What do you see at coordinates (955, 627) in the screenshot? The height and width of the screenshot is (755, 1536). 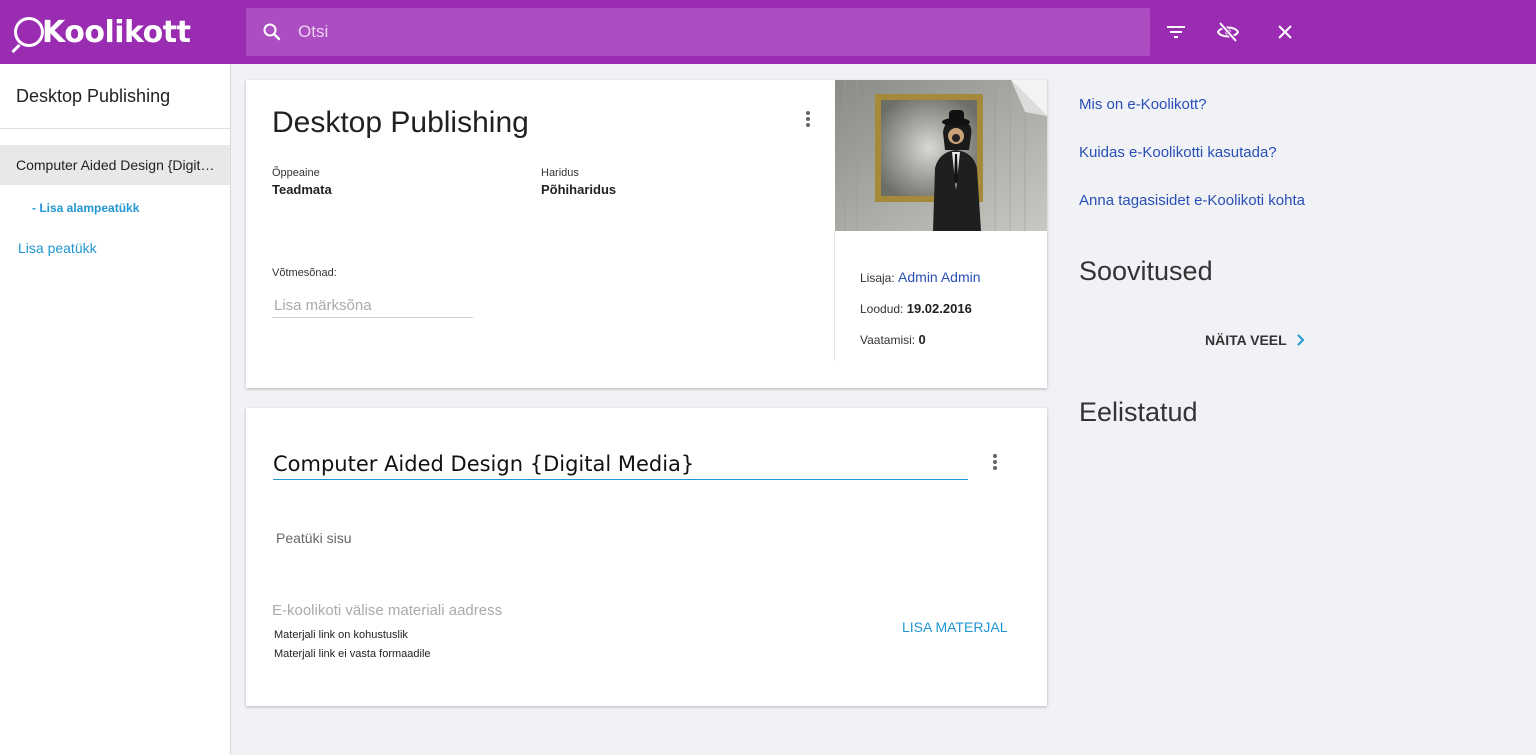 I see `add-material-button: LISA MATERJAL` at bounding box center [955, 627].